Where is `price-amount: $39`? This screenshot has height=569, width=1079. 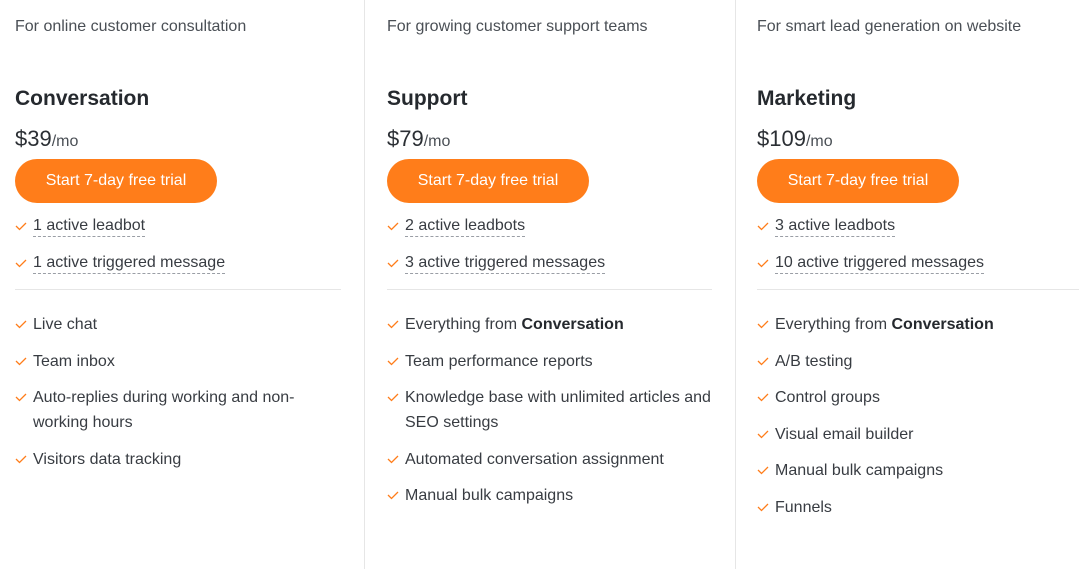
price-amount: $39 is located at coordinates (33, 138).